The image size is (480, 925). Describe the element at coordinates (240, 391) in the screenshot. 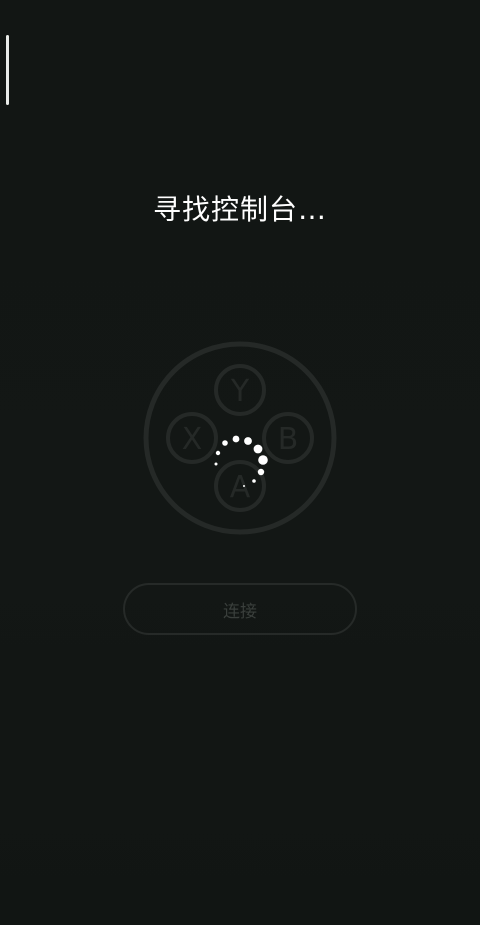

I see `y-button-label: Y` at that location.